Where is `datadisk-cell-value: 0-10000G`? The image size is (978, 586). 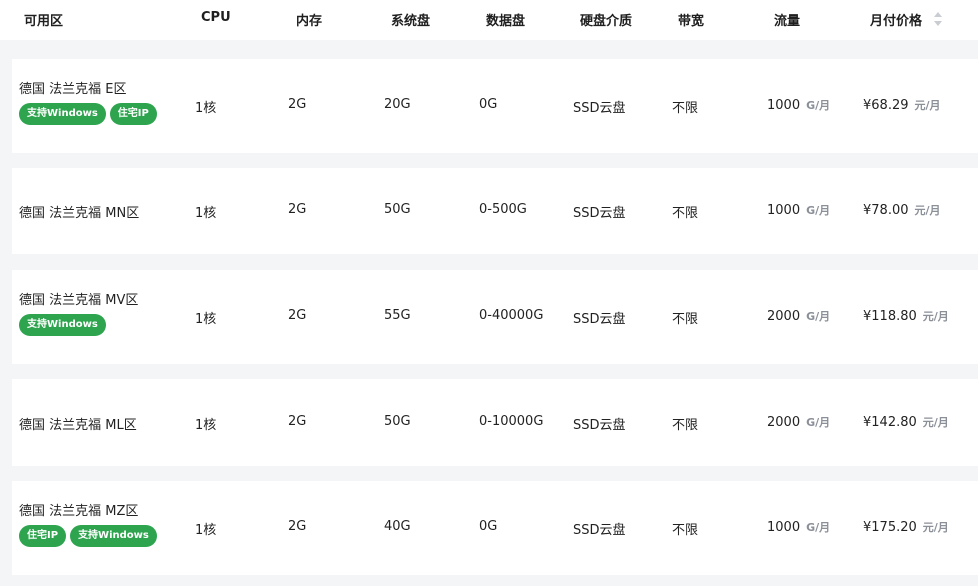 datadisk-cell-value: 0-10000G is located at coordinates (511, 421).